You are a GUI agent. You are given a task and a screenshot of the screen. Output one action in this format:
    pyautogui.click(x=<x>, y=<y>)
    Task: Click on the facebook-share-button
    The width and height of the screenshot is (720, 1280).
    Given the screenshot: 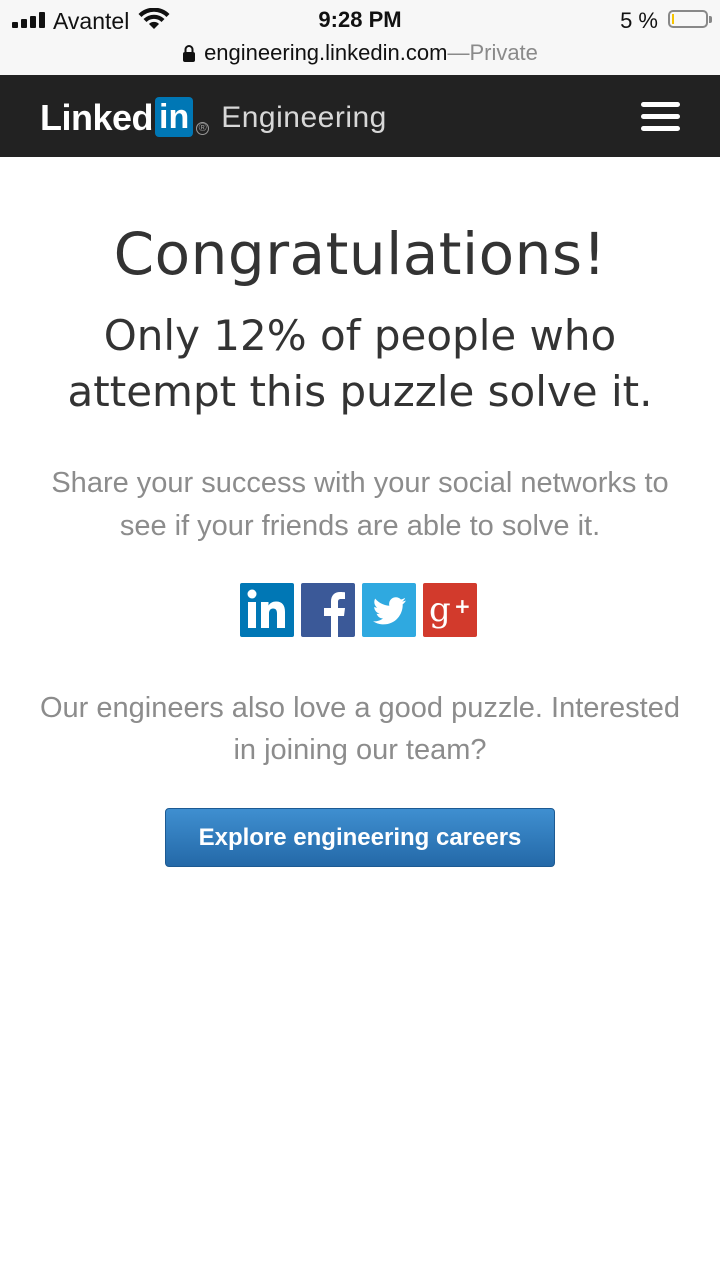 What is the action you would take?
    pyautogui.click(x=328, y=610)
    